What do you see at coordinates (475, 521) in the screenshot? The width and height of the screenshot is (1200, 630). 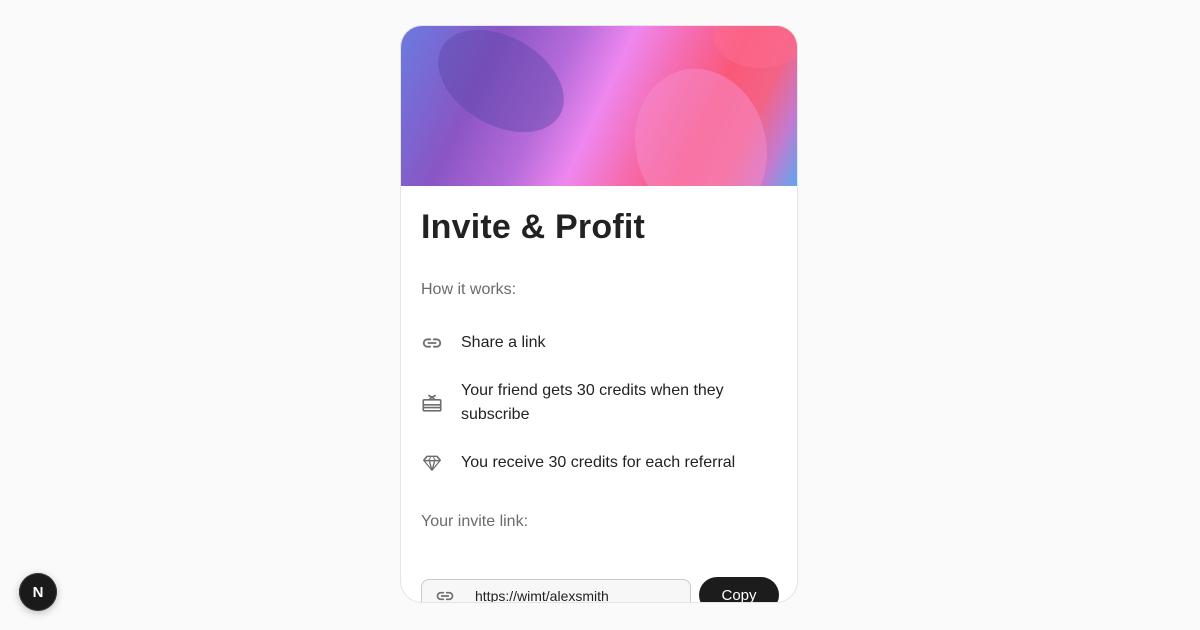 I see `invite-link-label: Your invite link:` at bounding box center [475, 521].